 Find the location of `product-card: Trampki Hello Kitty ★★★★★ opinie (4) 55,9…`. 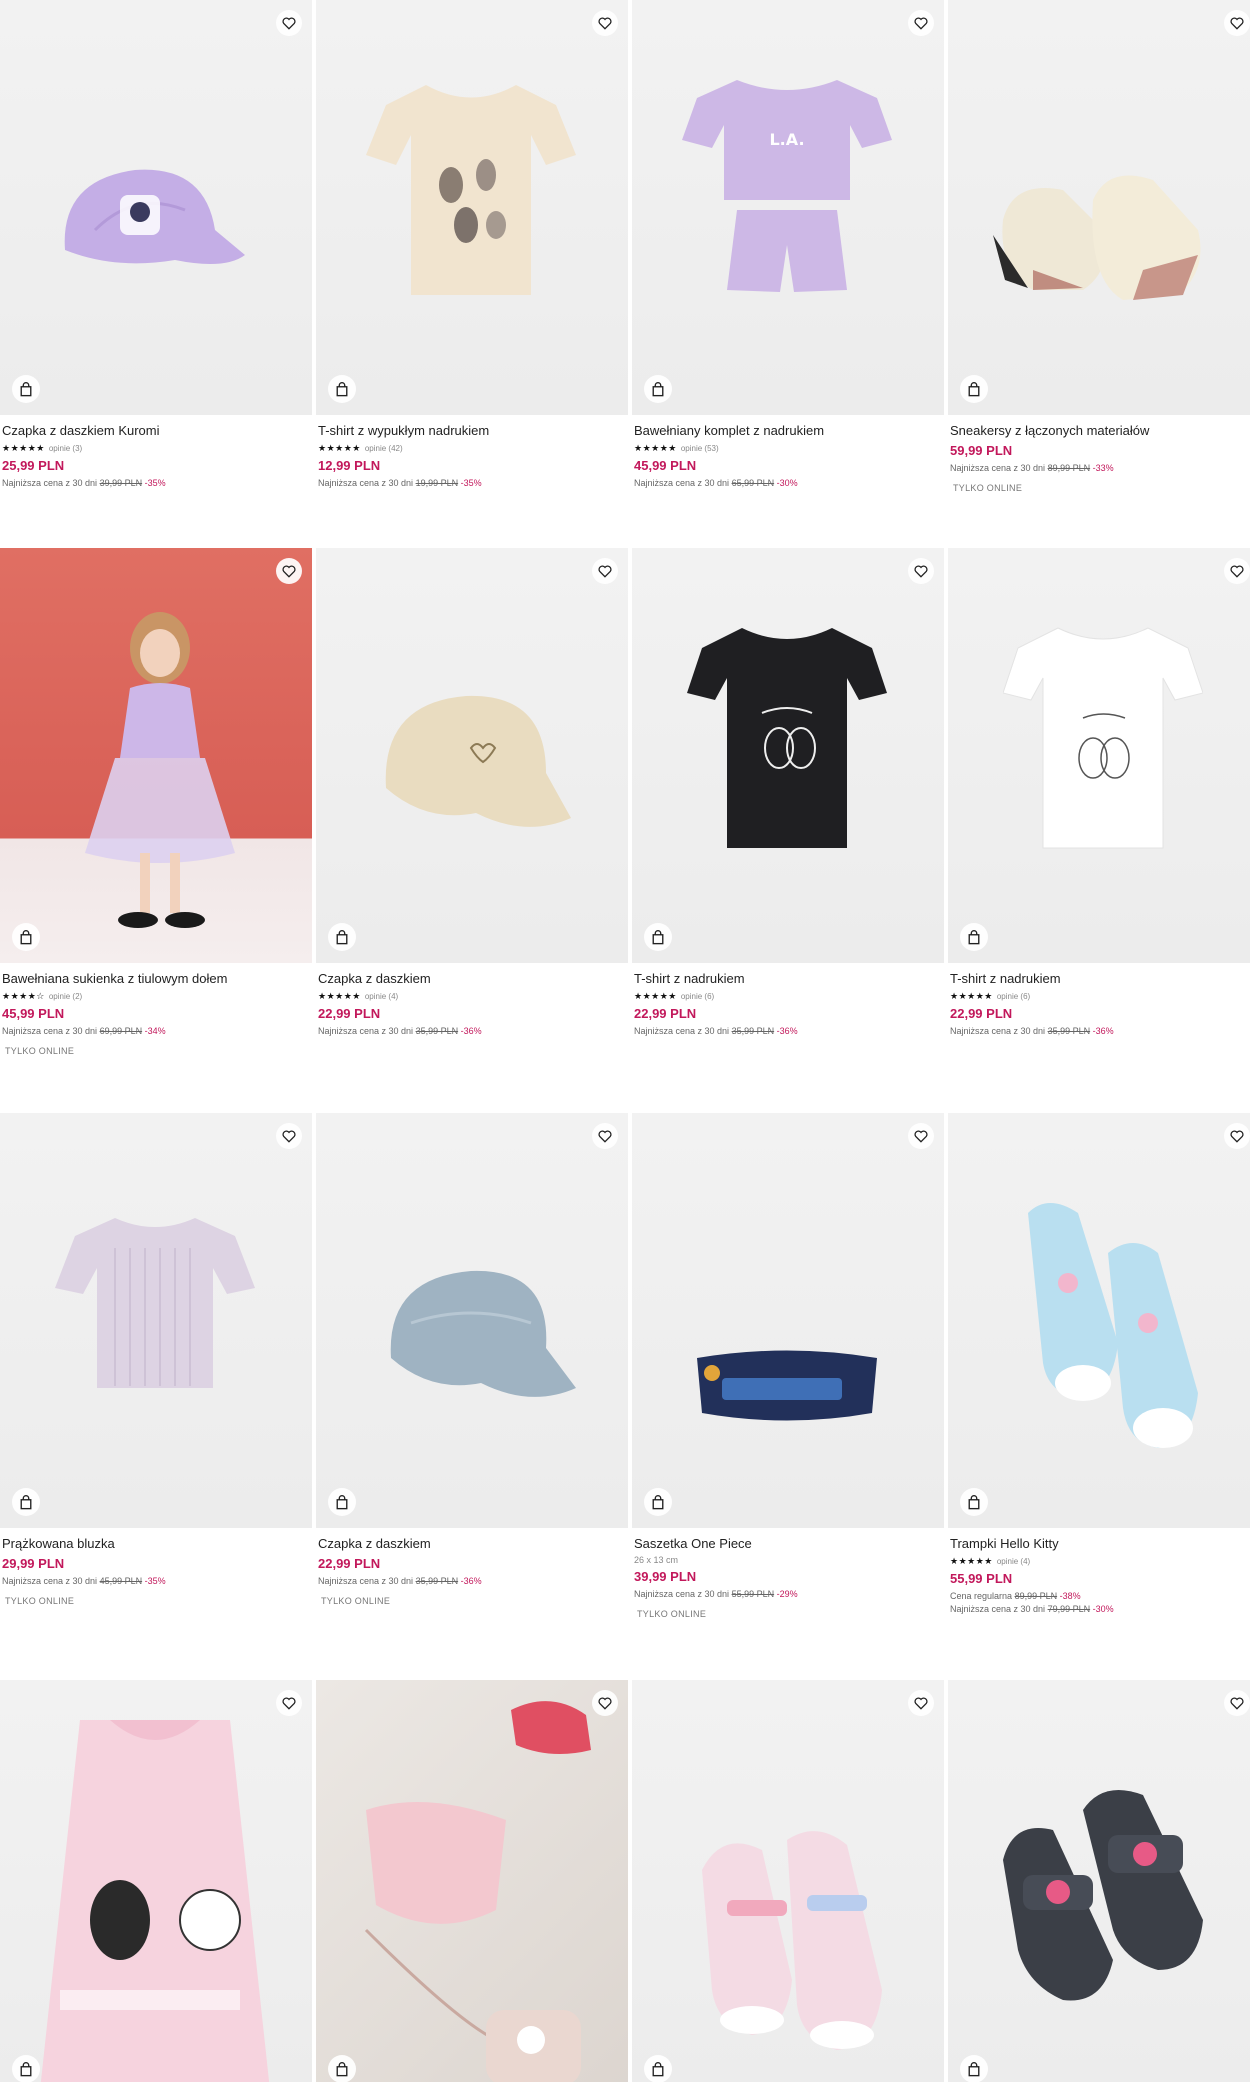

product-card: Trampki Hello Kitty ★★★★★ opinie (4) 55,9… is located at coordinates (1099, 1364).